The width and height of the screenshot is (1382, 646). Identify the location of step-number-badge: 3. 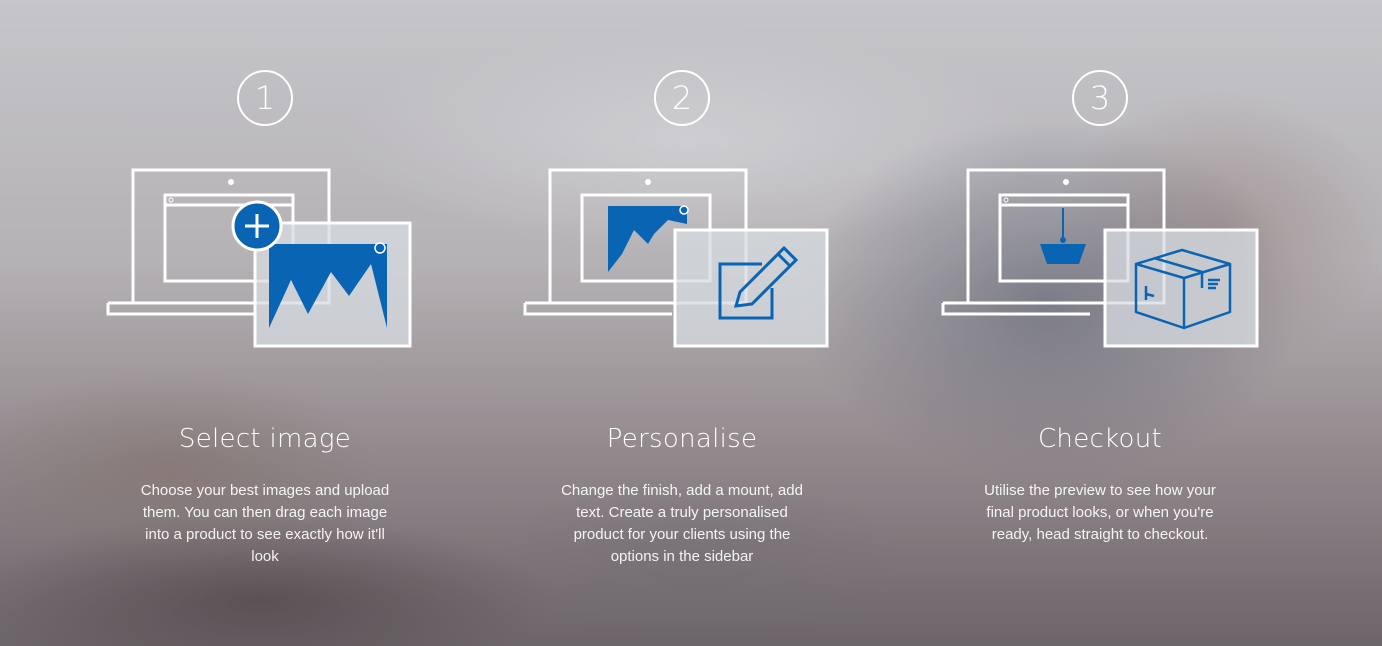
(1100, 98).